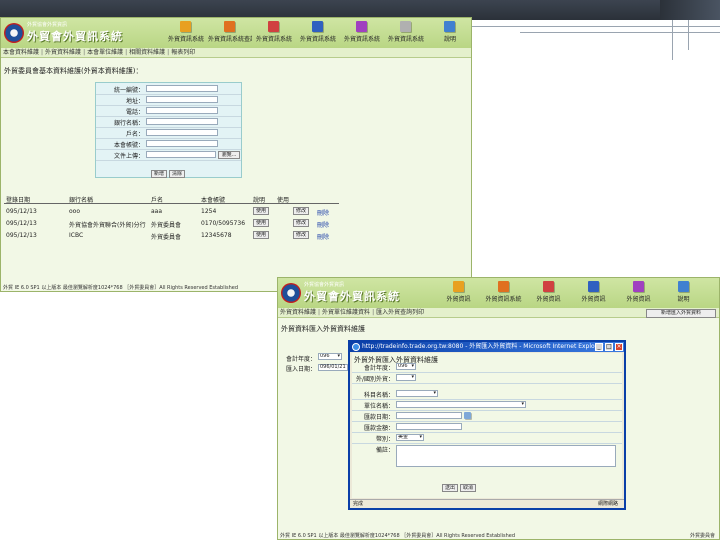 The width and height of the screenshot is (720, 540). Describe the element at coordinates (323, 329) in the screenshot. I see `page-title: 外貿資料匯入外貿資料維護` at that location.